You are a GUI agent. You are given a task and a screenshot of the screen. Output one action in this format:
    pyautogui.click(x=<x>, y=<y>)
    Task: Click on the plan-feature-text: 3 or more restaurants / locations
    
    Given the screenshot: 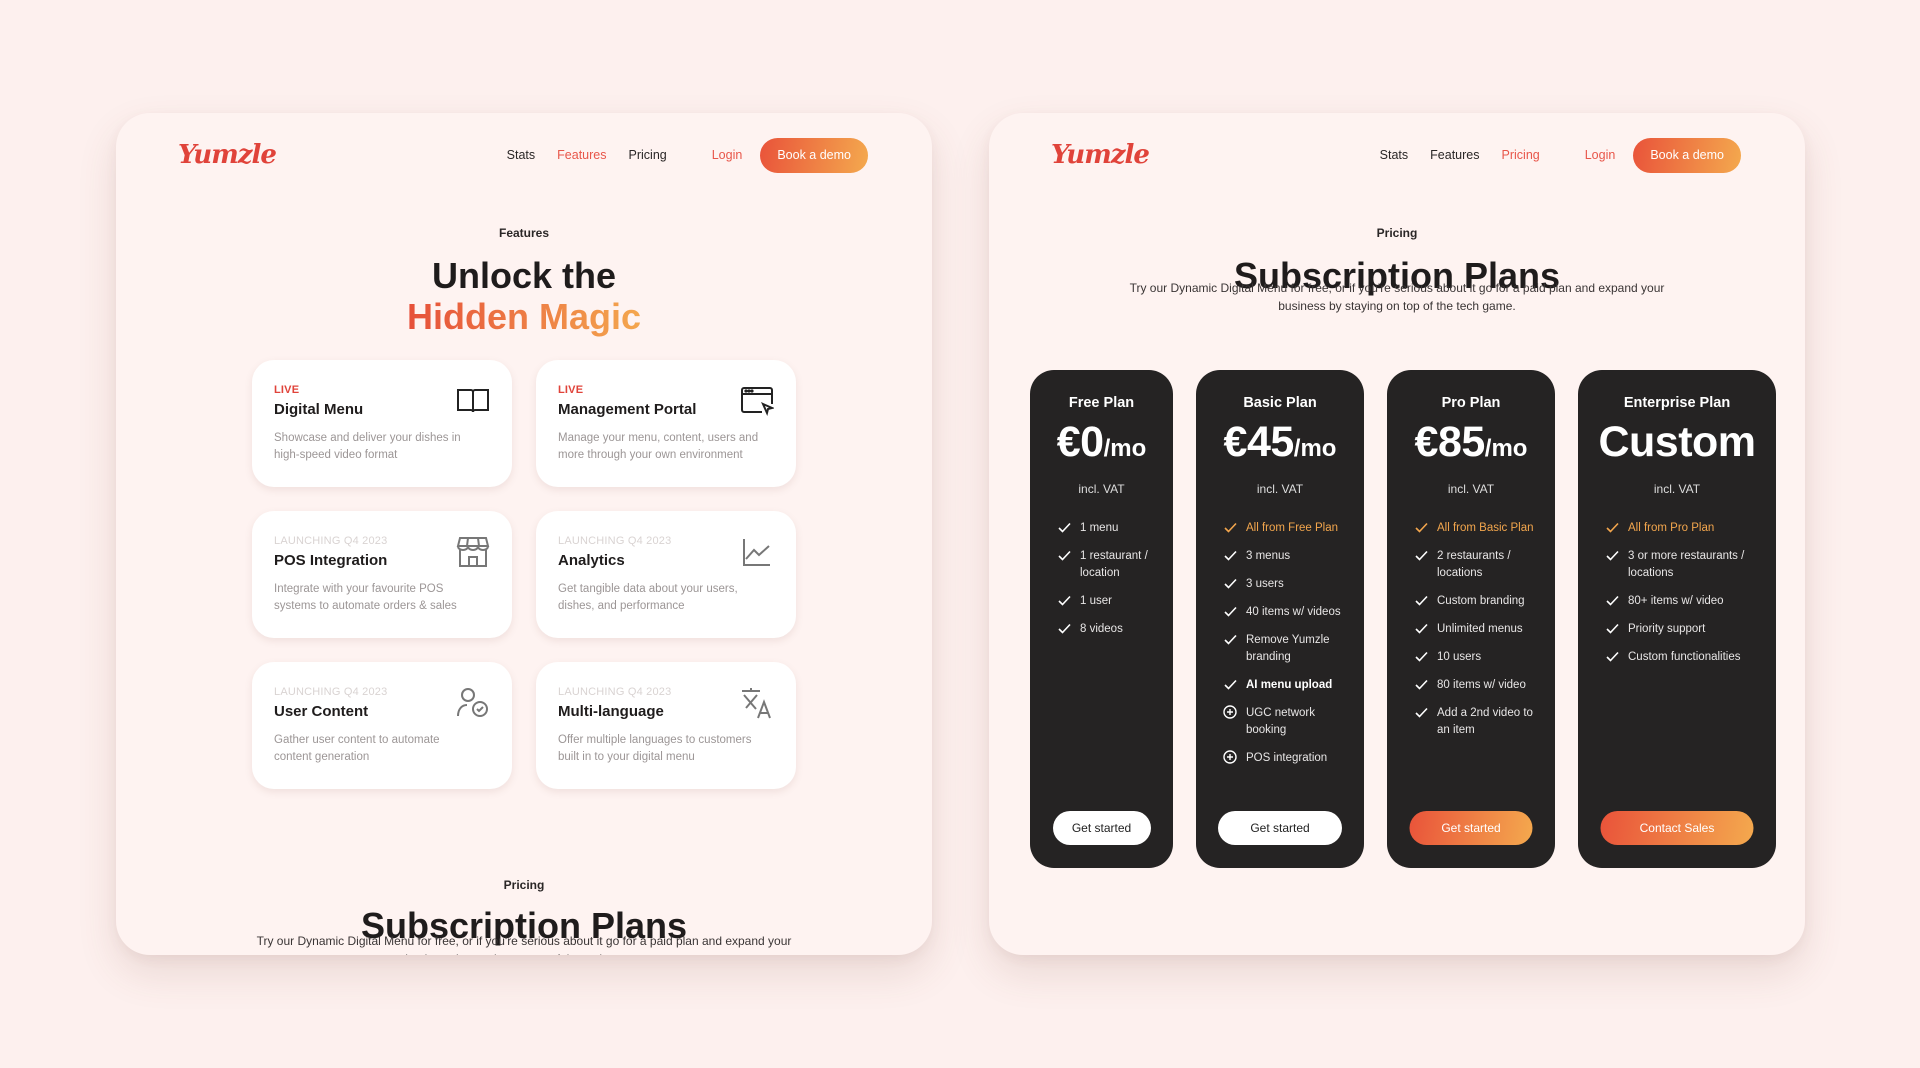 What is the action you would take?
    pyautogui.click(x=1686, y=564)
    